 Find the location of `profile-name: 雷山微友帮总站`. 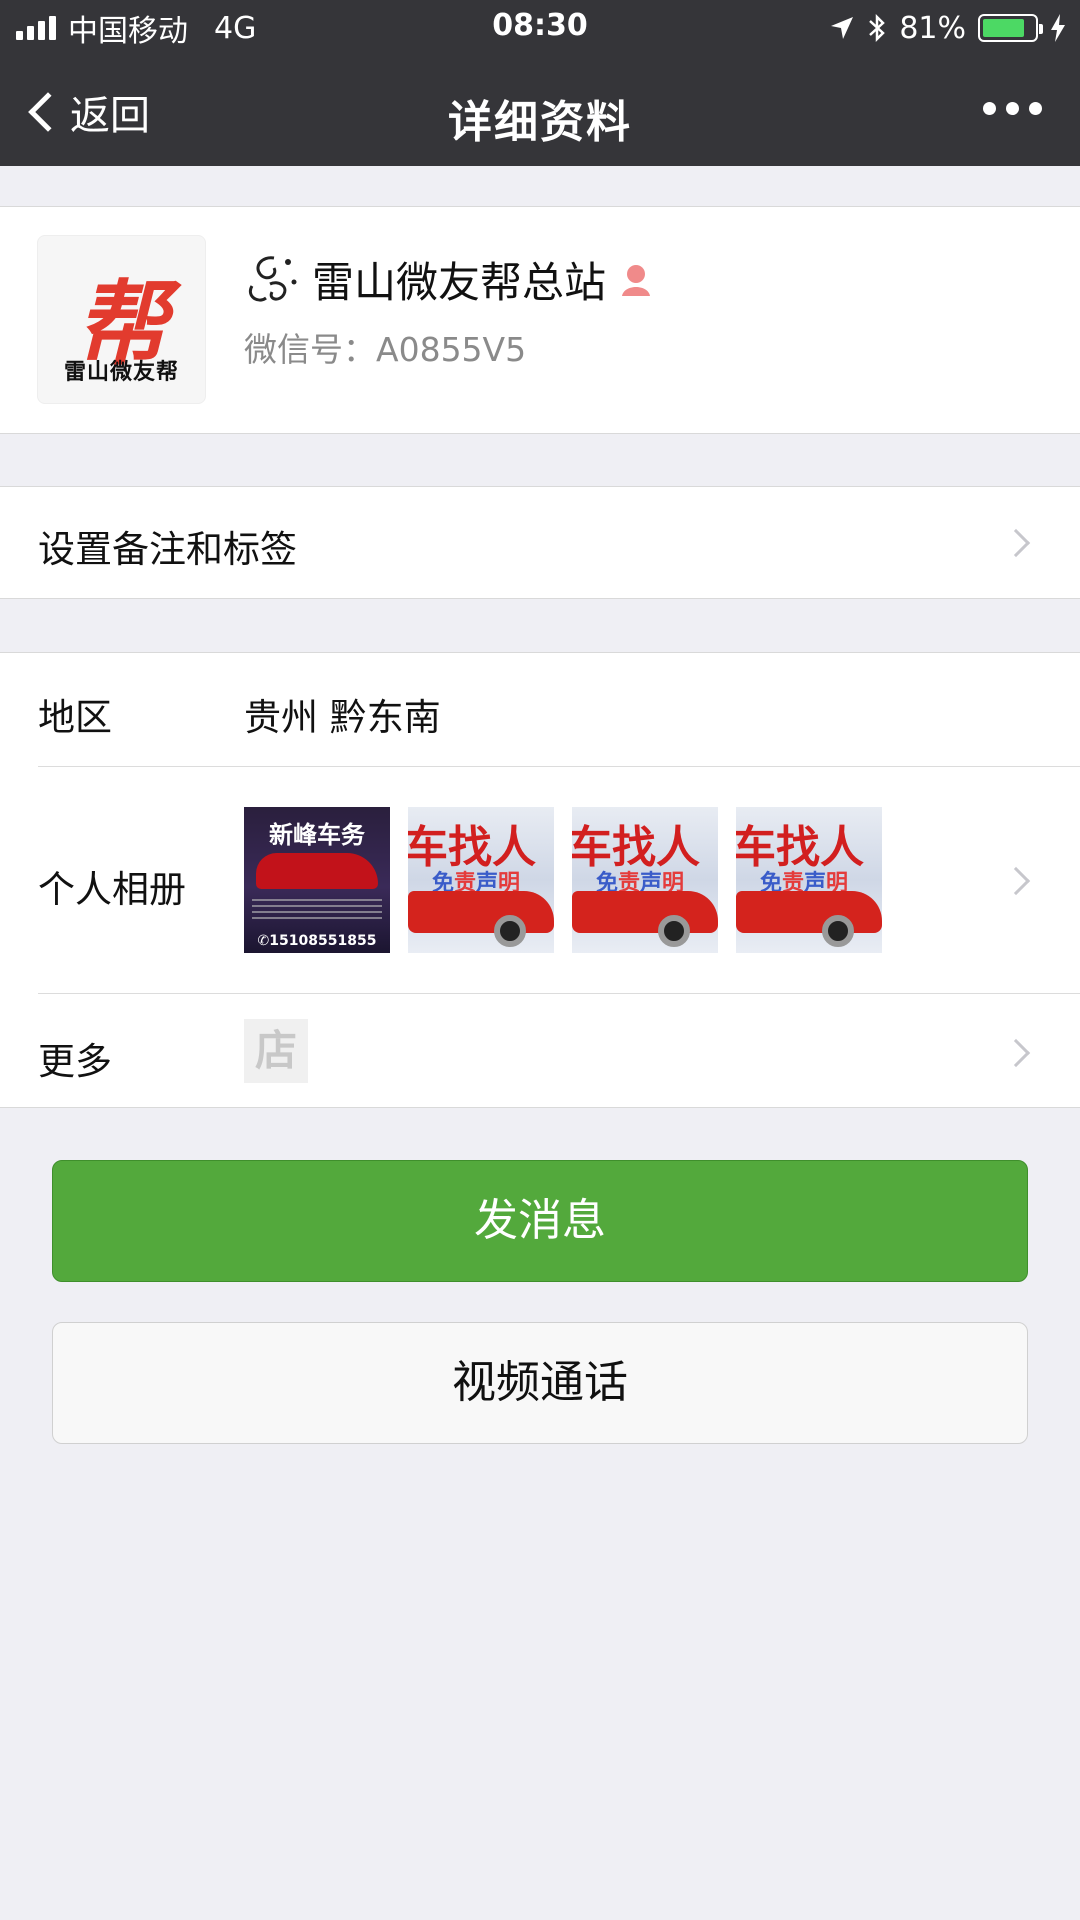

profile-name: 雷山微友帮总站 is located at coordinates (459, 282).